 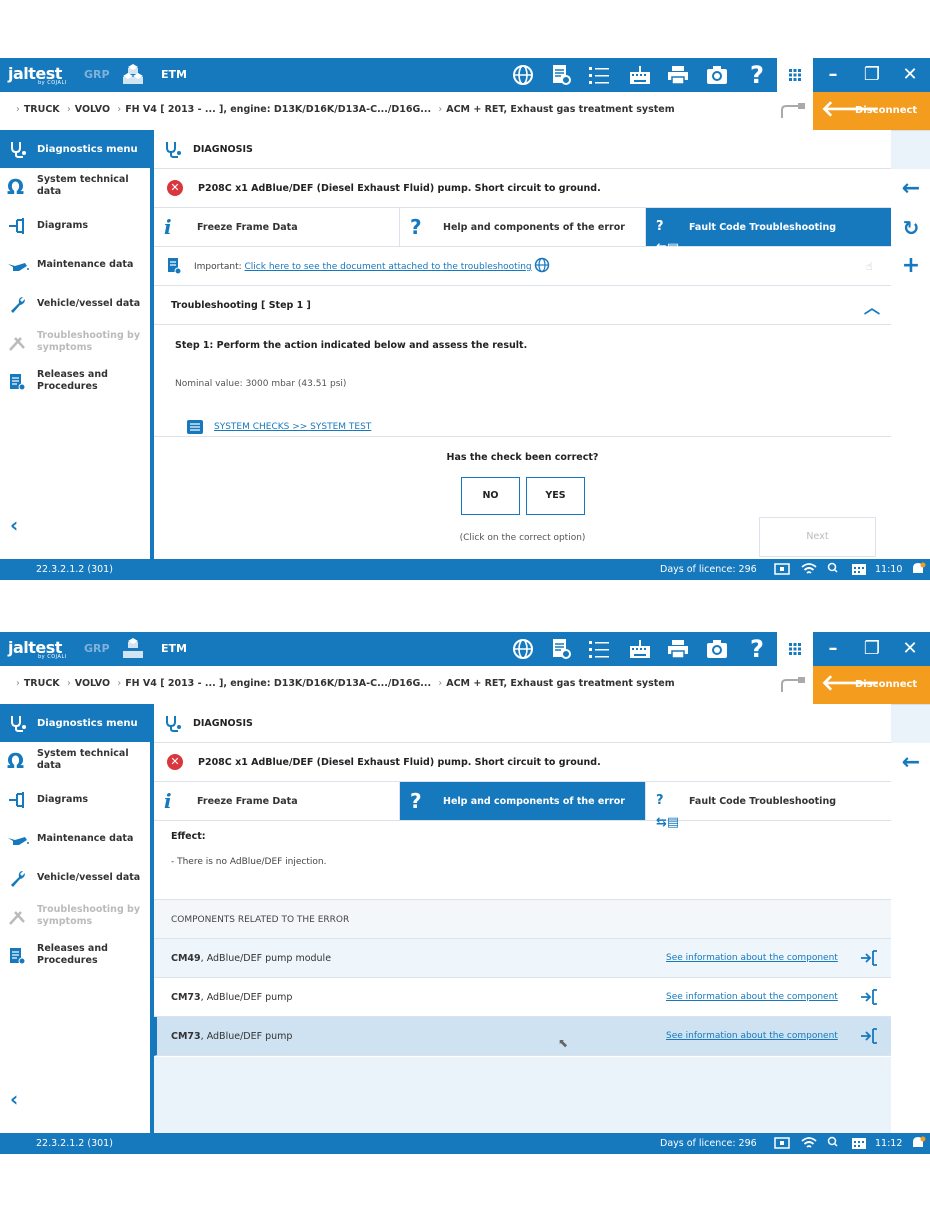 I want to click on next-button: Next, so click(x=817, y=537).